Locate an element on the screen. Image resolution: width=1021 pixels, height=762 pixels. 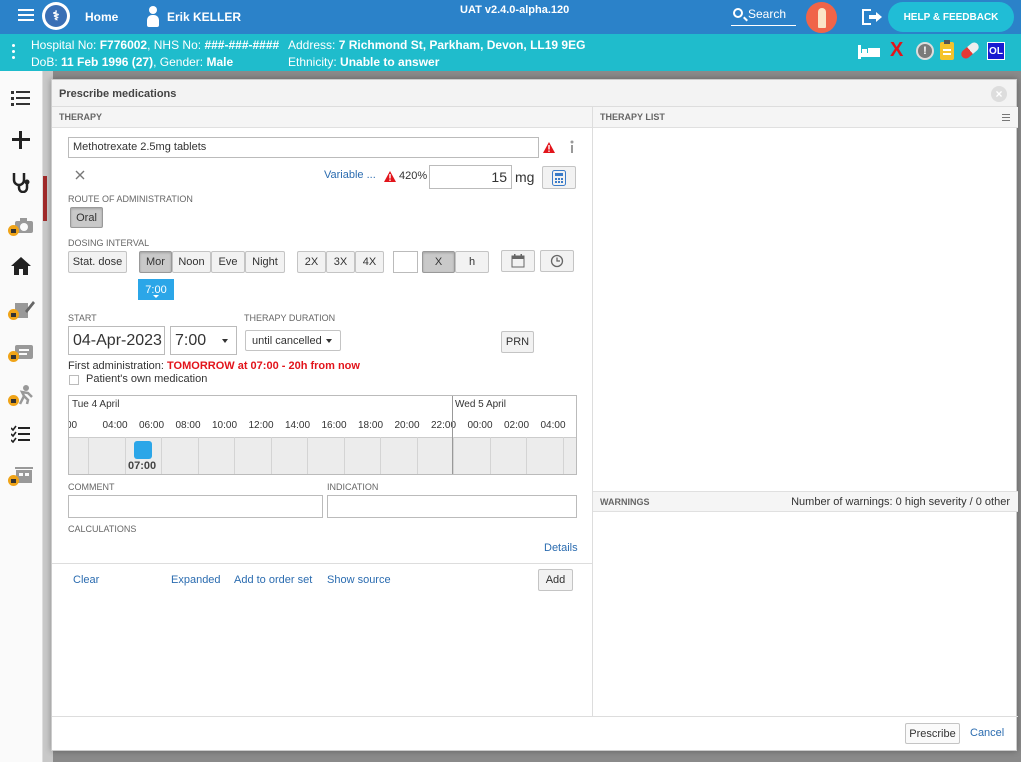
expanded-link: Expanded is located at coordinates (196, 580).